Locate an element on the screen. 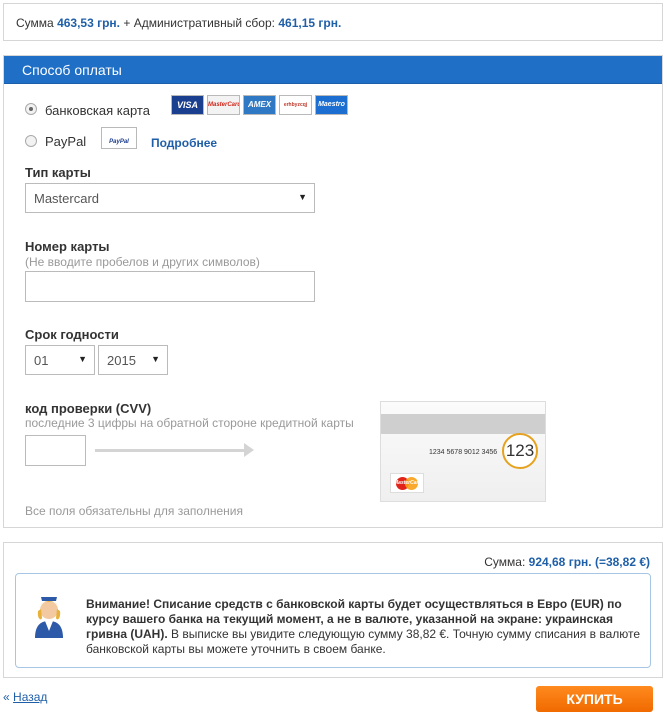 This screenshot has height=717, width=667. bank-card-radio is located at coordinates (31, 109).